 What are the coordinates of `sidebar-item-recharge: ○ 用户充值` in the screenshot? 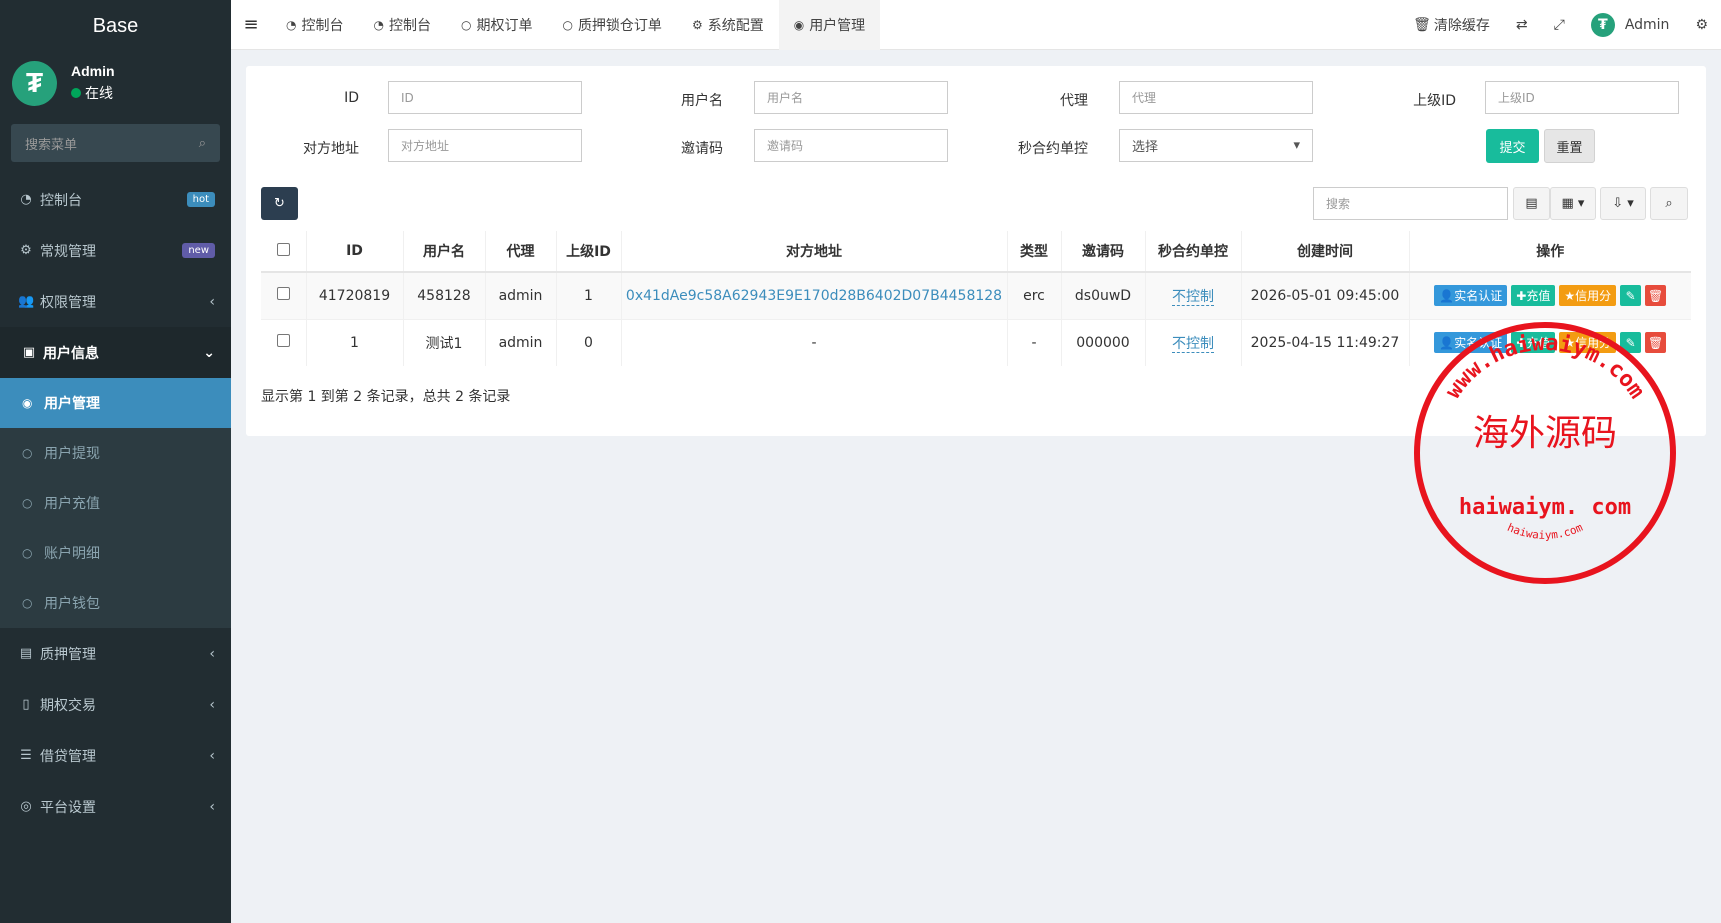 It's located at (115, 503).